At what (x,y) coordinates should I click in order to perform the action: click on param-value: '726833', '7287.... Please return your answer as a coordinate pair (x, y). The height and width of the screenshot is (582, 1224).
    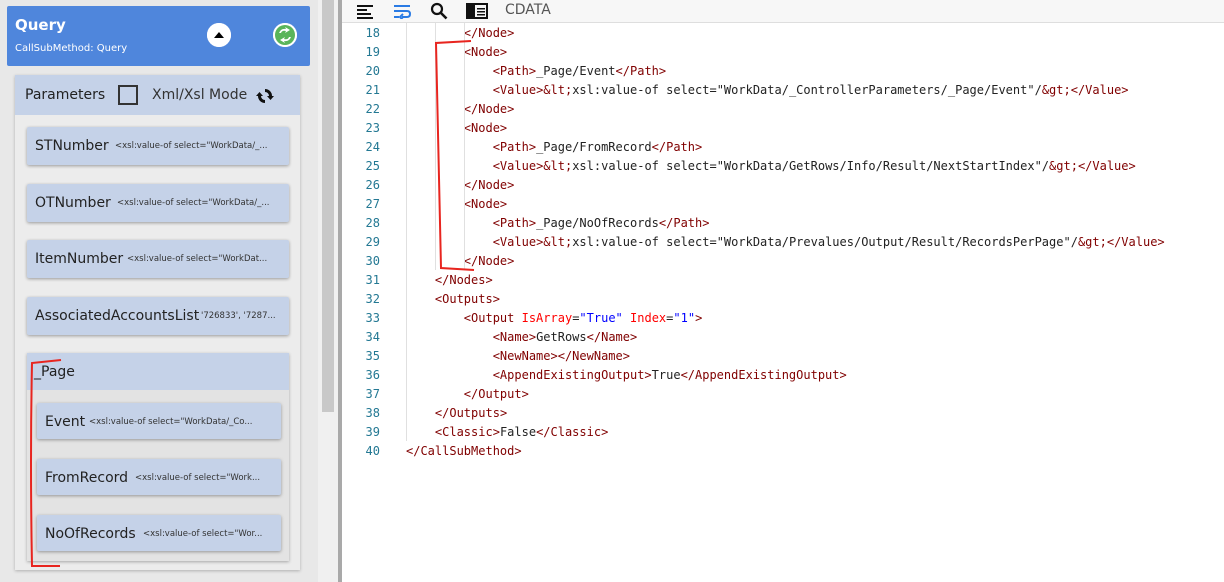
    Looking at the image, I should click on (238, 316).